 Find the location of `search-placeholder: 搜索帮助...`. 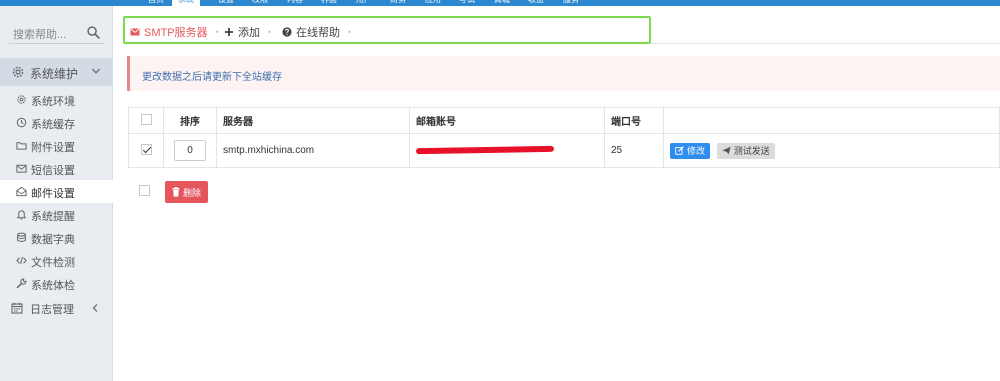

search-placeholder: 搜索帮助... is located at coordinates (40, 35).